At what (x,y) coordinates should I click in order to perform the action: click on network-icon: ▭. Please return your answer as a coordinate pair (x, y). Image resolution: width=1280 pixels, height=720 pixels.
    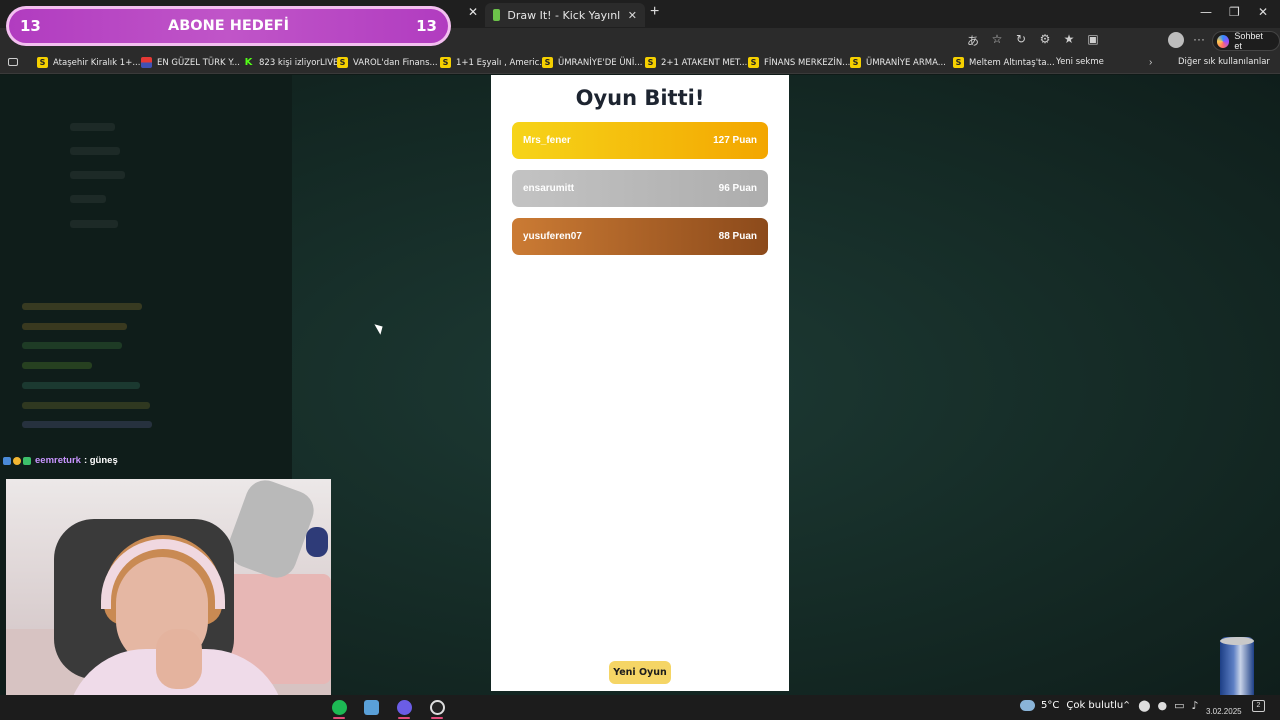
    Looking at the image, I should click on (1179, 705).